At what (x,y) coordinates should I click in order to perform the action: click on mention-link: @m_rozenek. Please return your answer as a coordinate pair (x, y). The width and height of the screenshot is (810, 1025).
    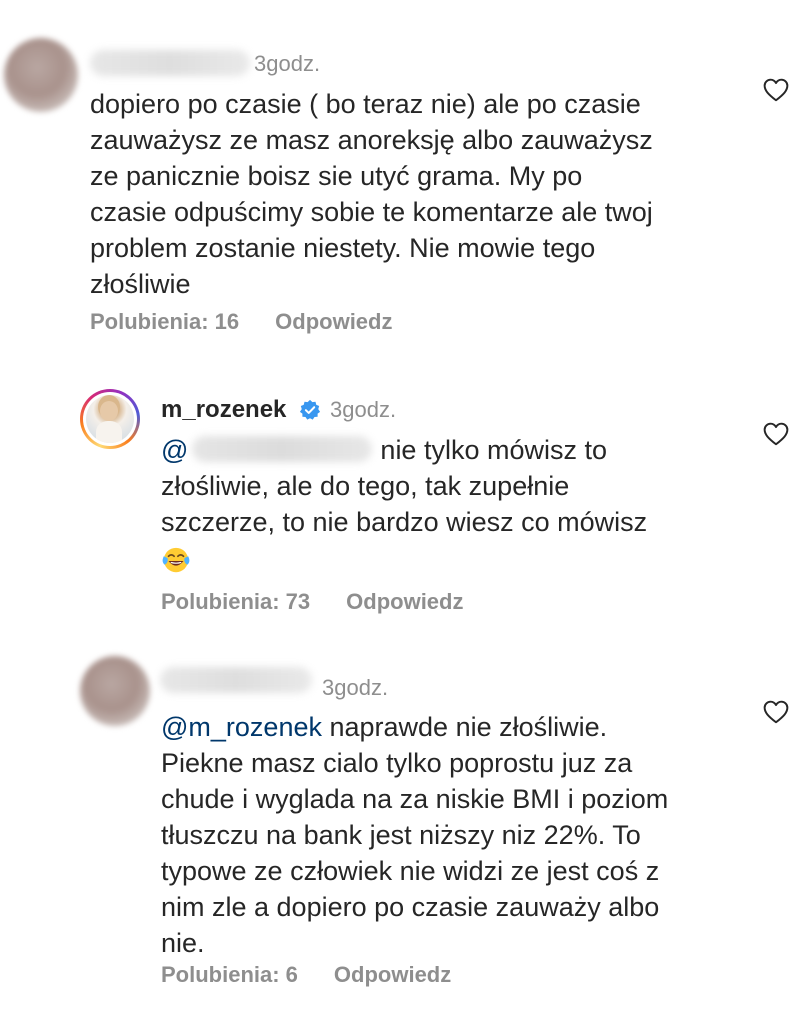
    Looking at the image, I should click on (241, 727).